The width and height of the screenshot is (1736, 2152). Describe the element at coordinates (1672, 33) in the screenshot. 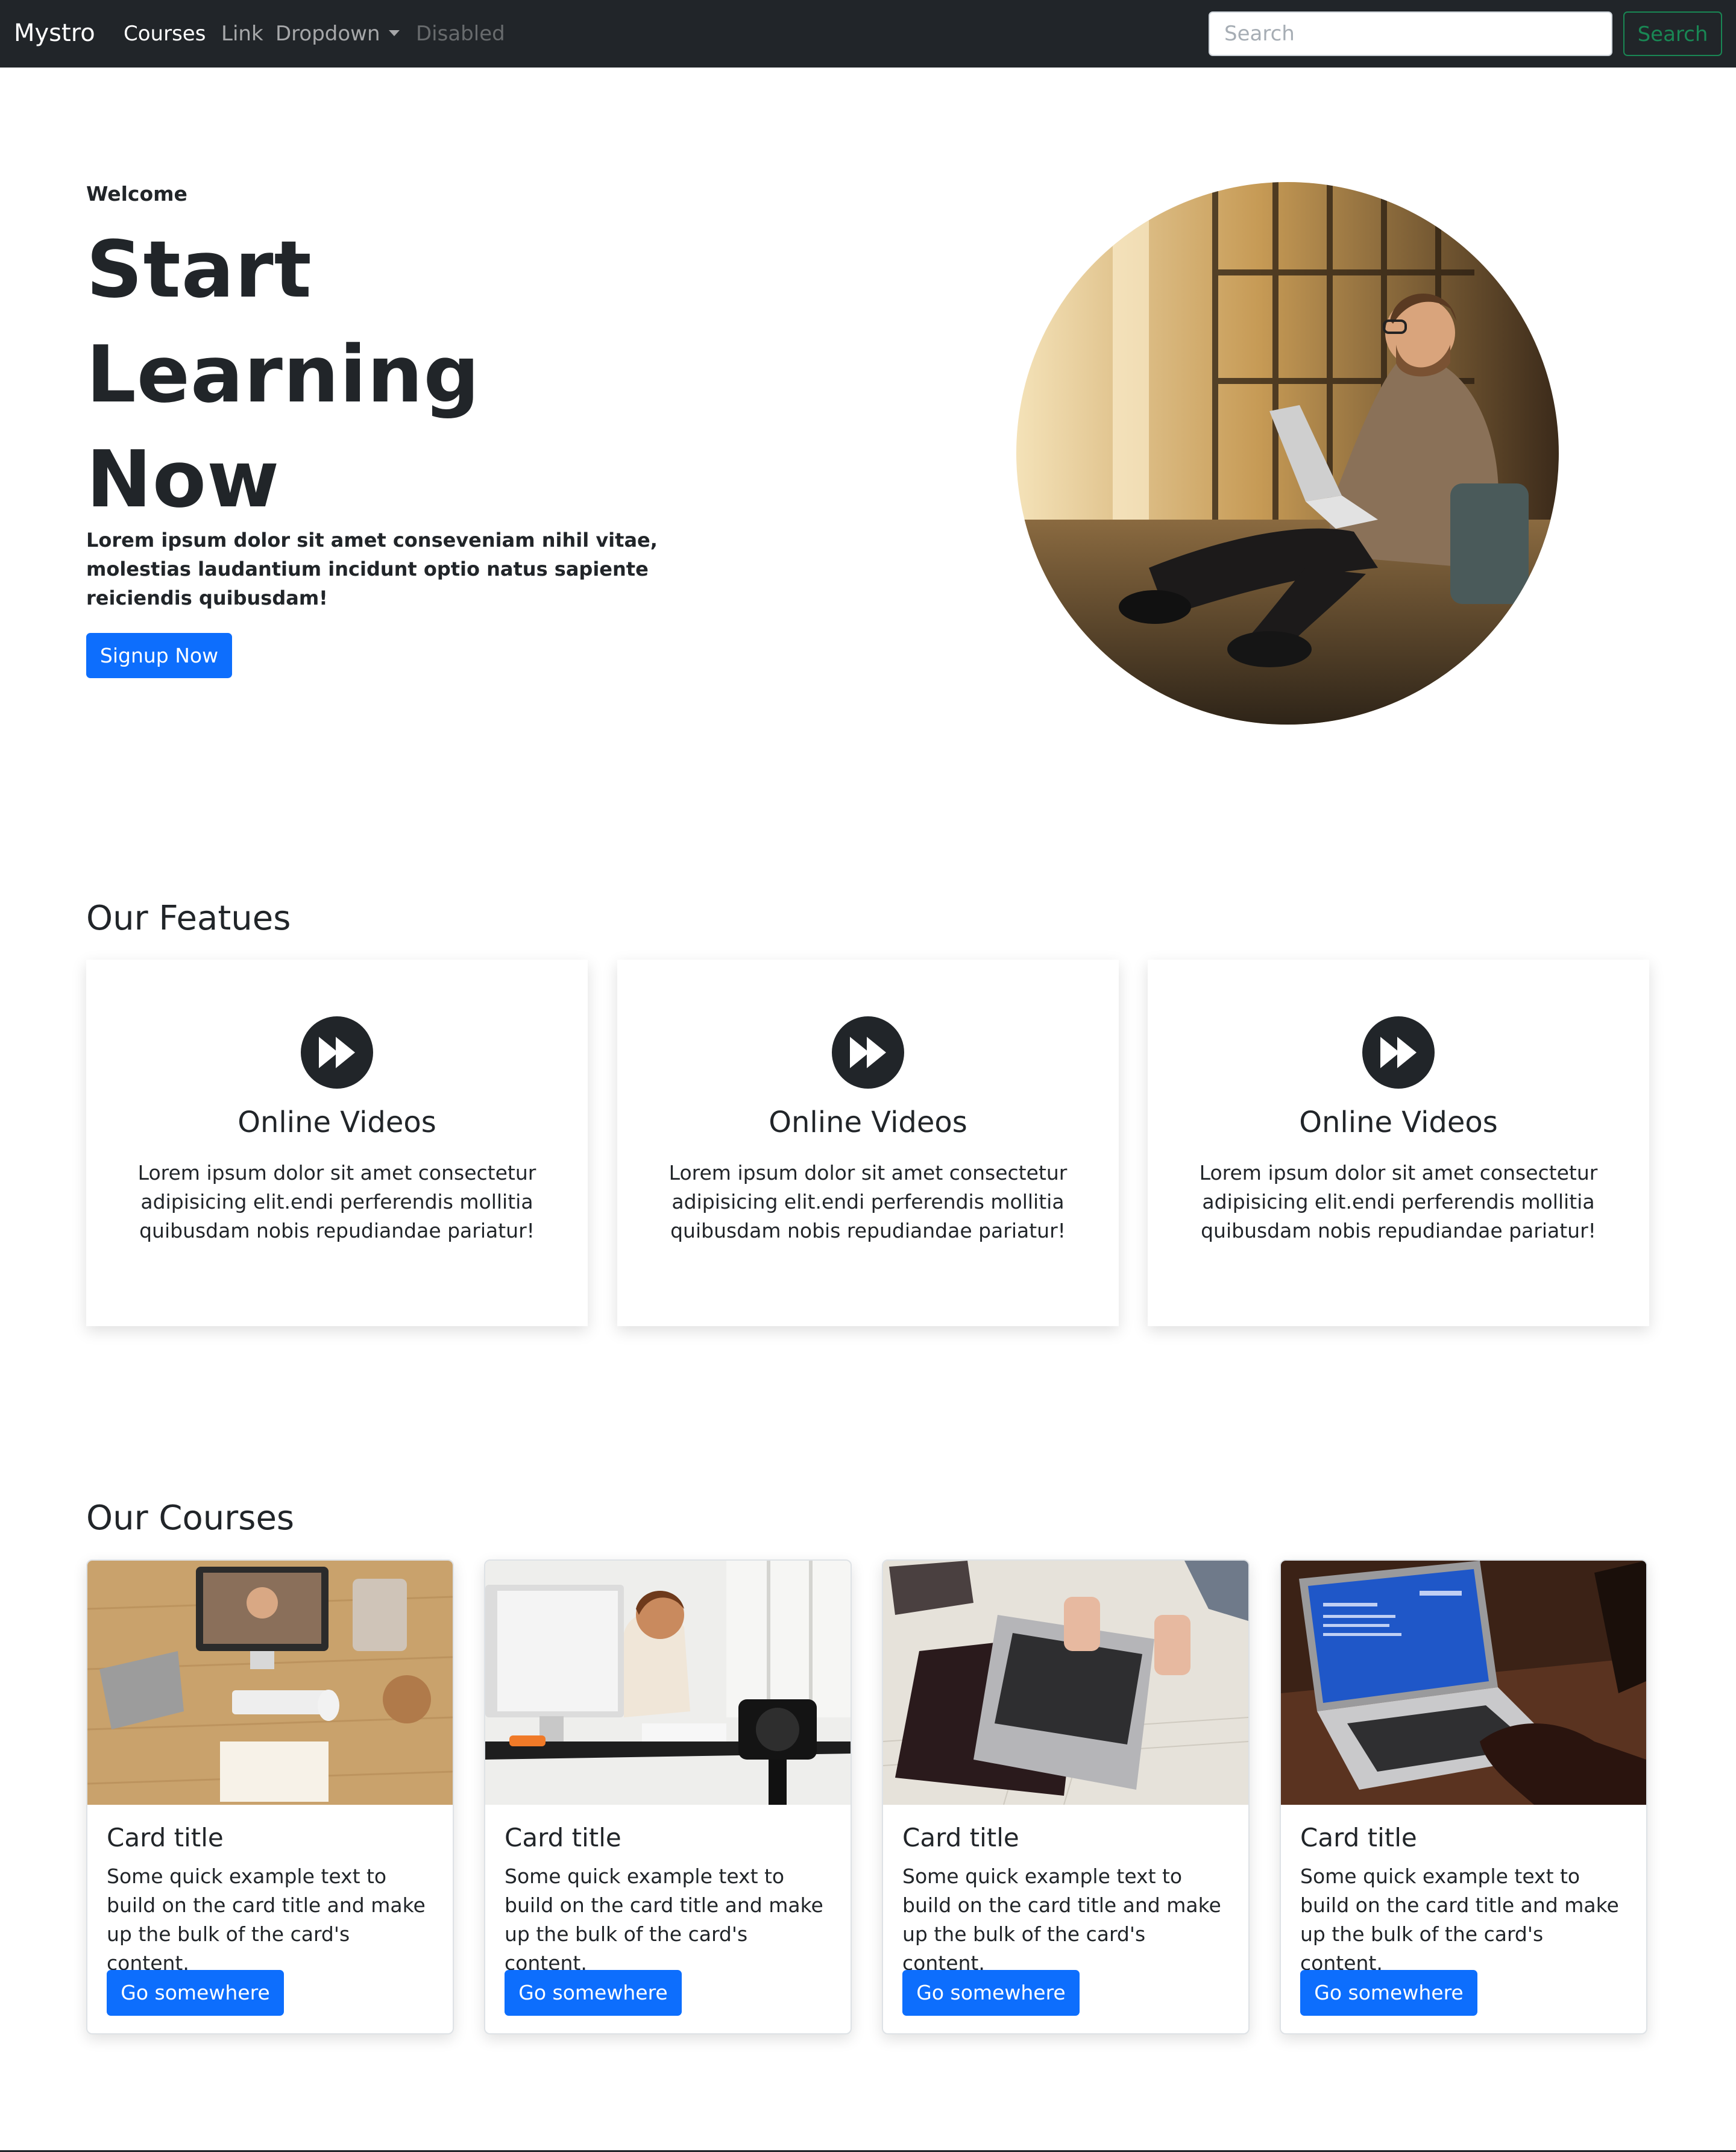

I see `search-button: Search` at that location.